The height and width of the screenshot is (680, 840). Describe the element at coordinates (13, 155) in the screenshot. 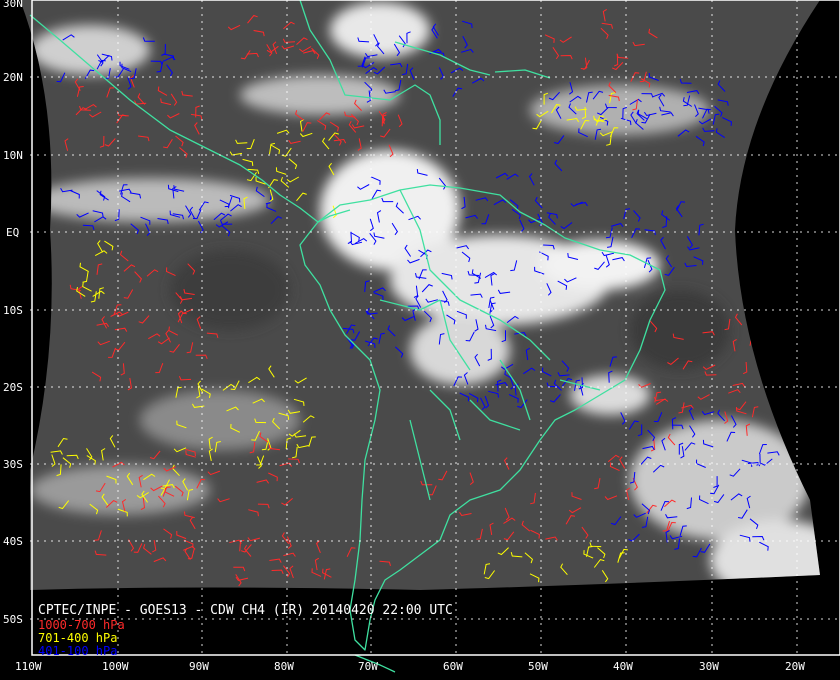

I see `lat-label-10n: 10N` at that location.